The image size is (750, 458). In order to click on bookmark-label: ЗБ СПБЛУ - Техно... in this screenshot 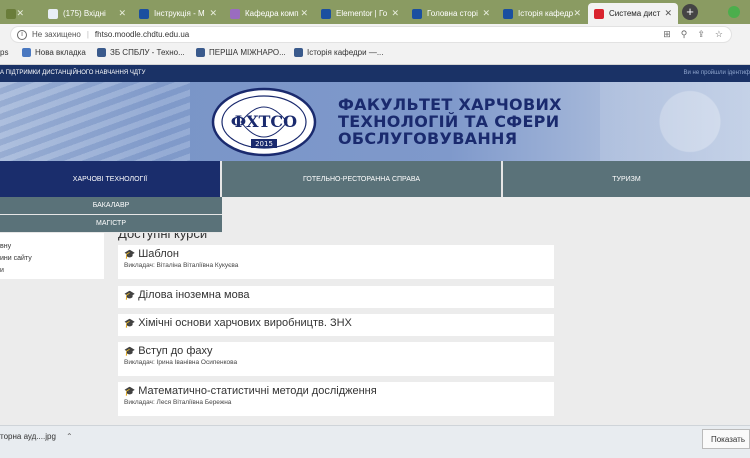, I will do `click(147, 52)`.